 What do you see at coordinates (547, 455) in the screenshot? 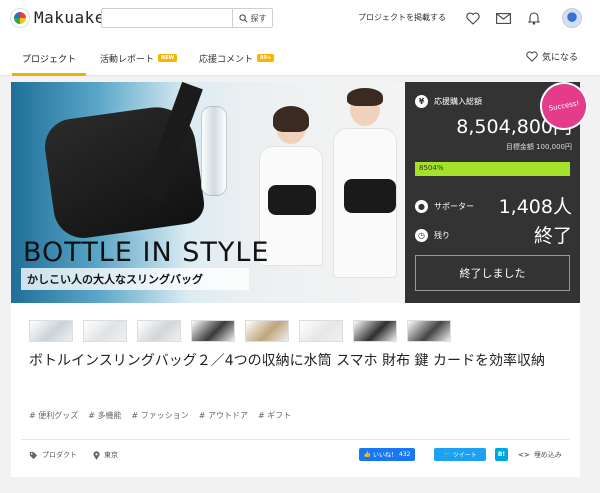
I see `embed-label: 埋め込み` at bounding box center [547, 455].